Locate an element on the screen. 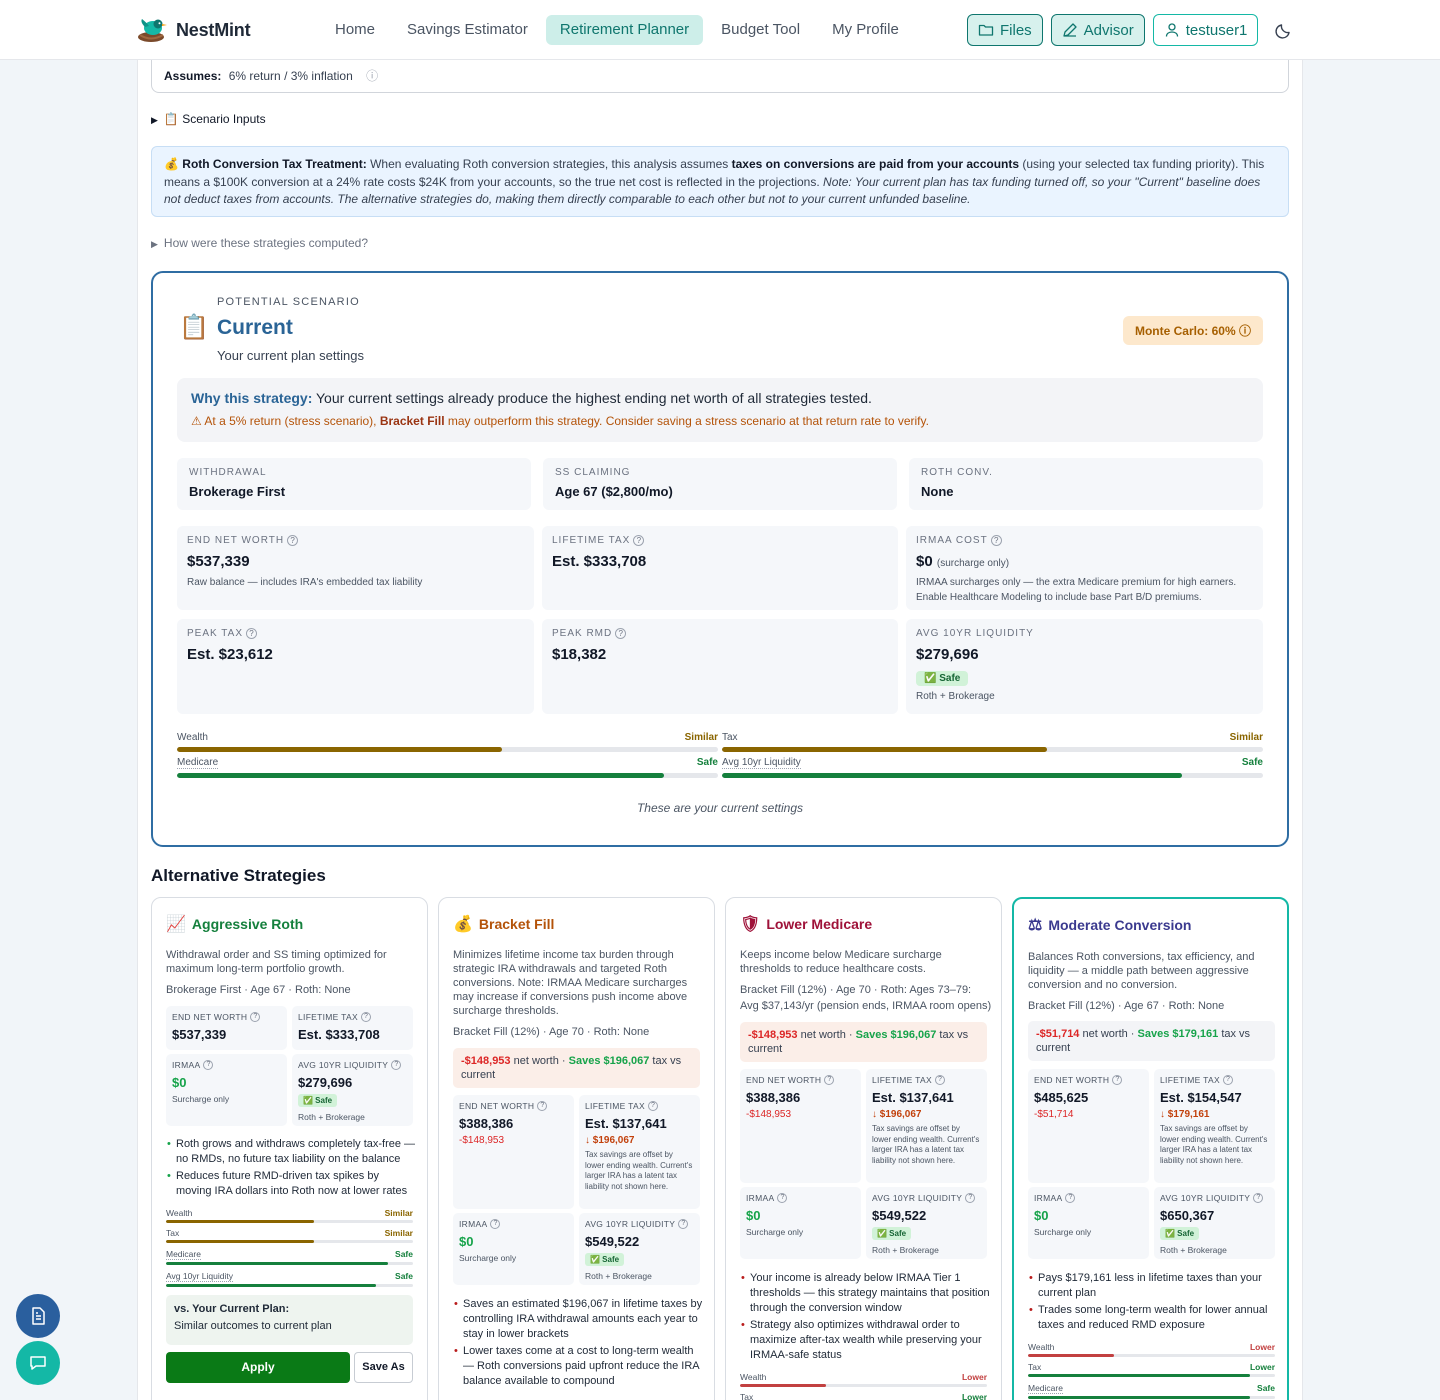 Image resolution: width=1440 pixels, height=1400 pixels. nav-retirement-planner: Retirement Planner is located at coordinates (624, 30).